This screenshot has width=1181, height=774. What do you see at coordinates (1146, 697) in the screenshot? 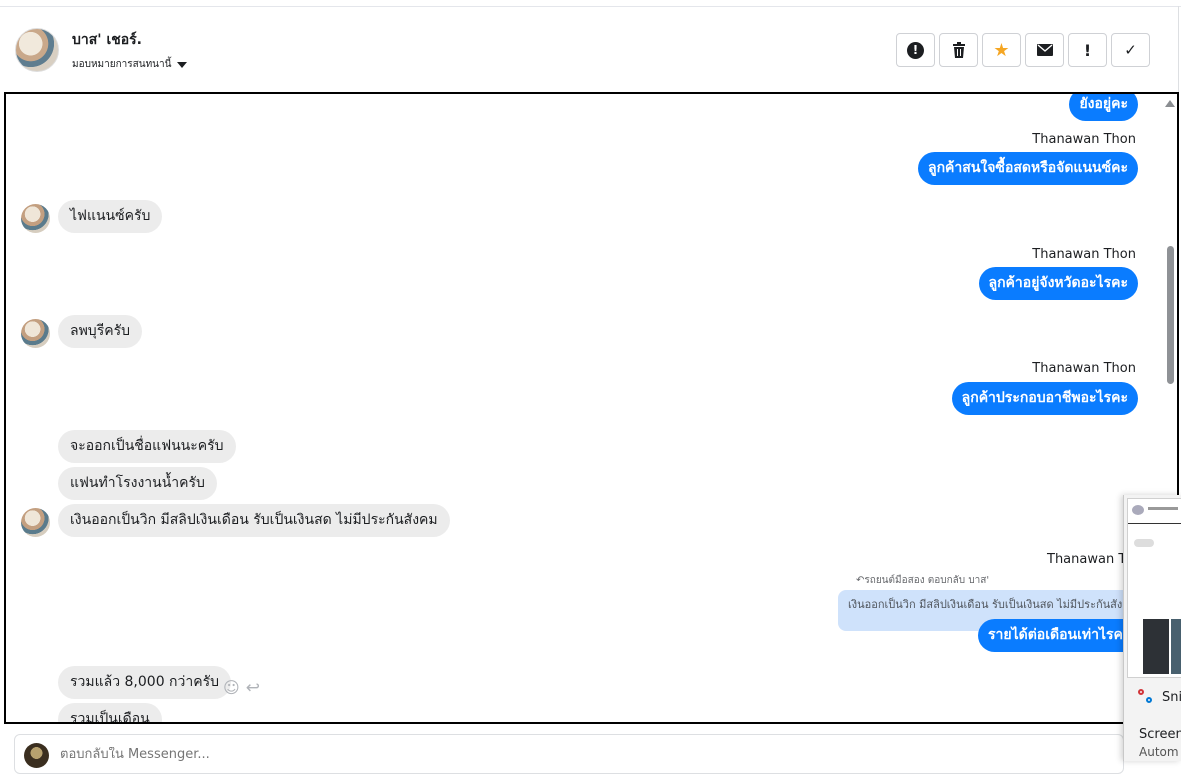
I see `snipping-tool-icon` at bounding box center [1146, 697].